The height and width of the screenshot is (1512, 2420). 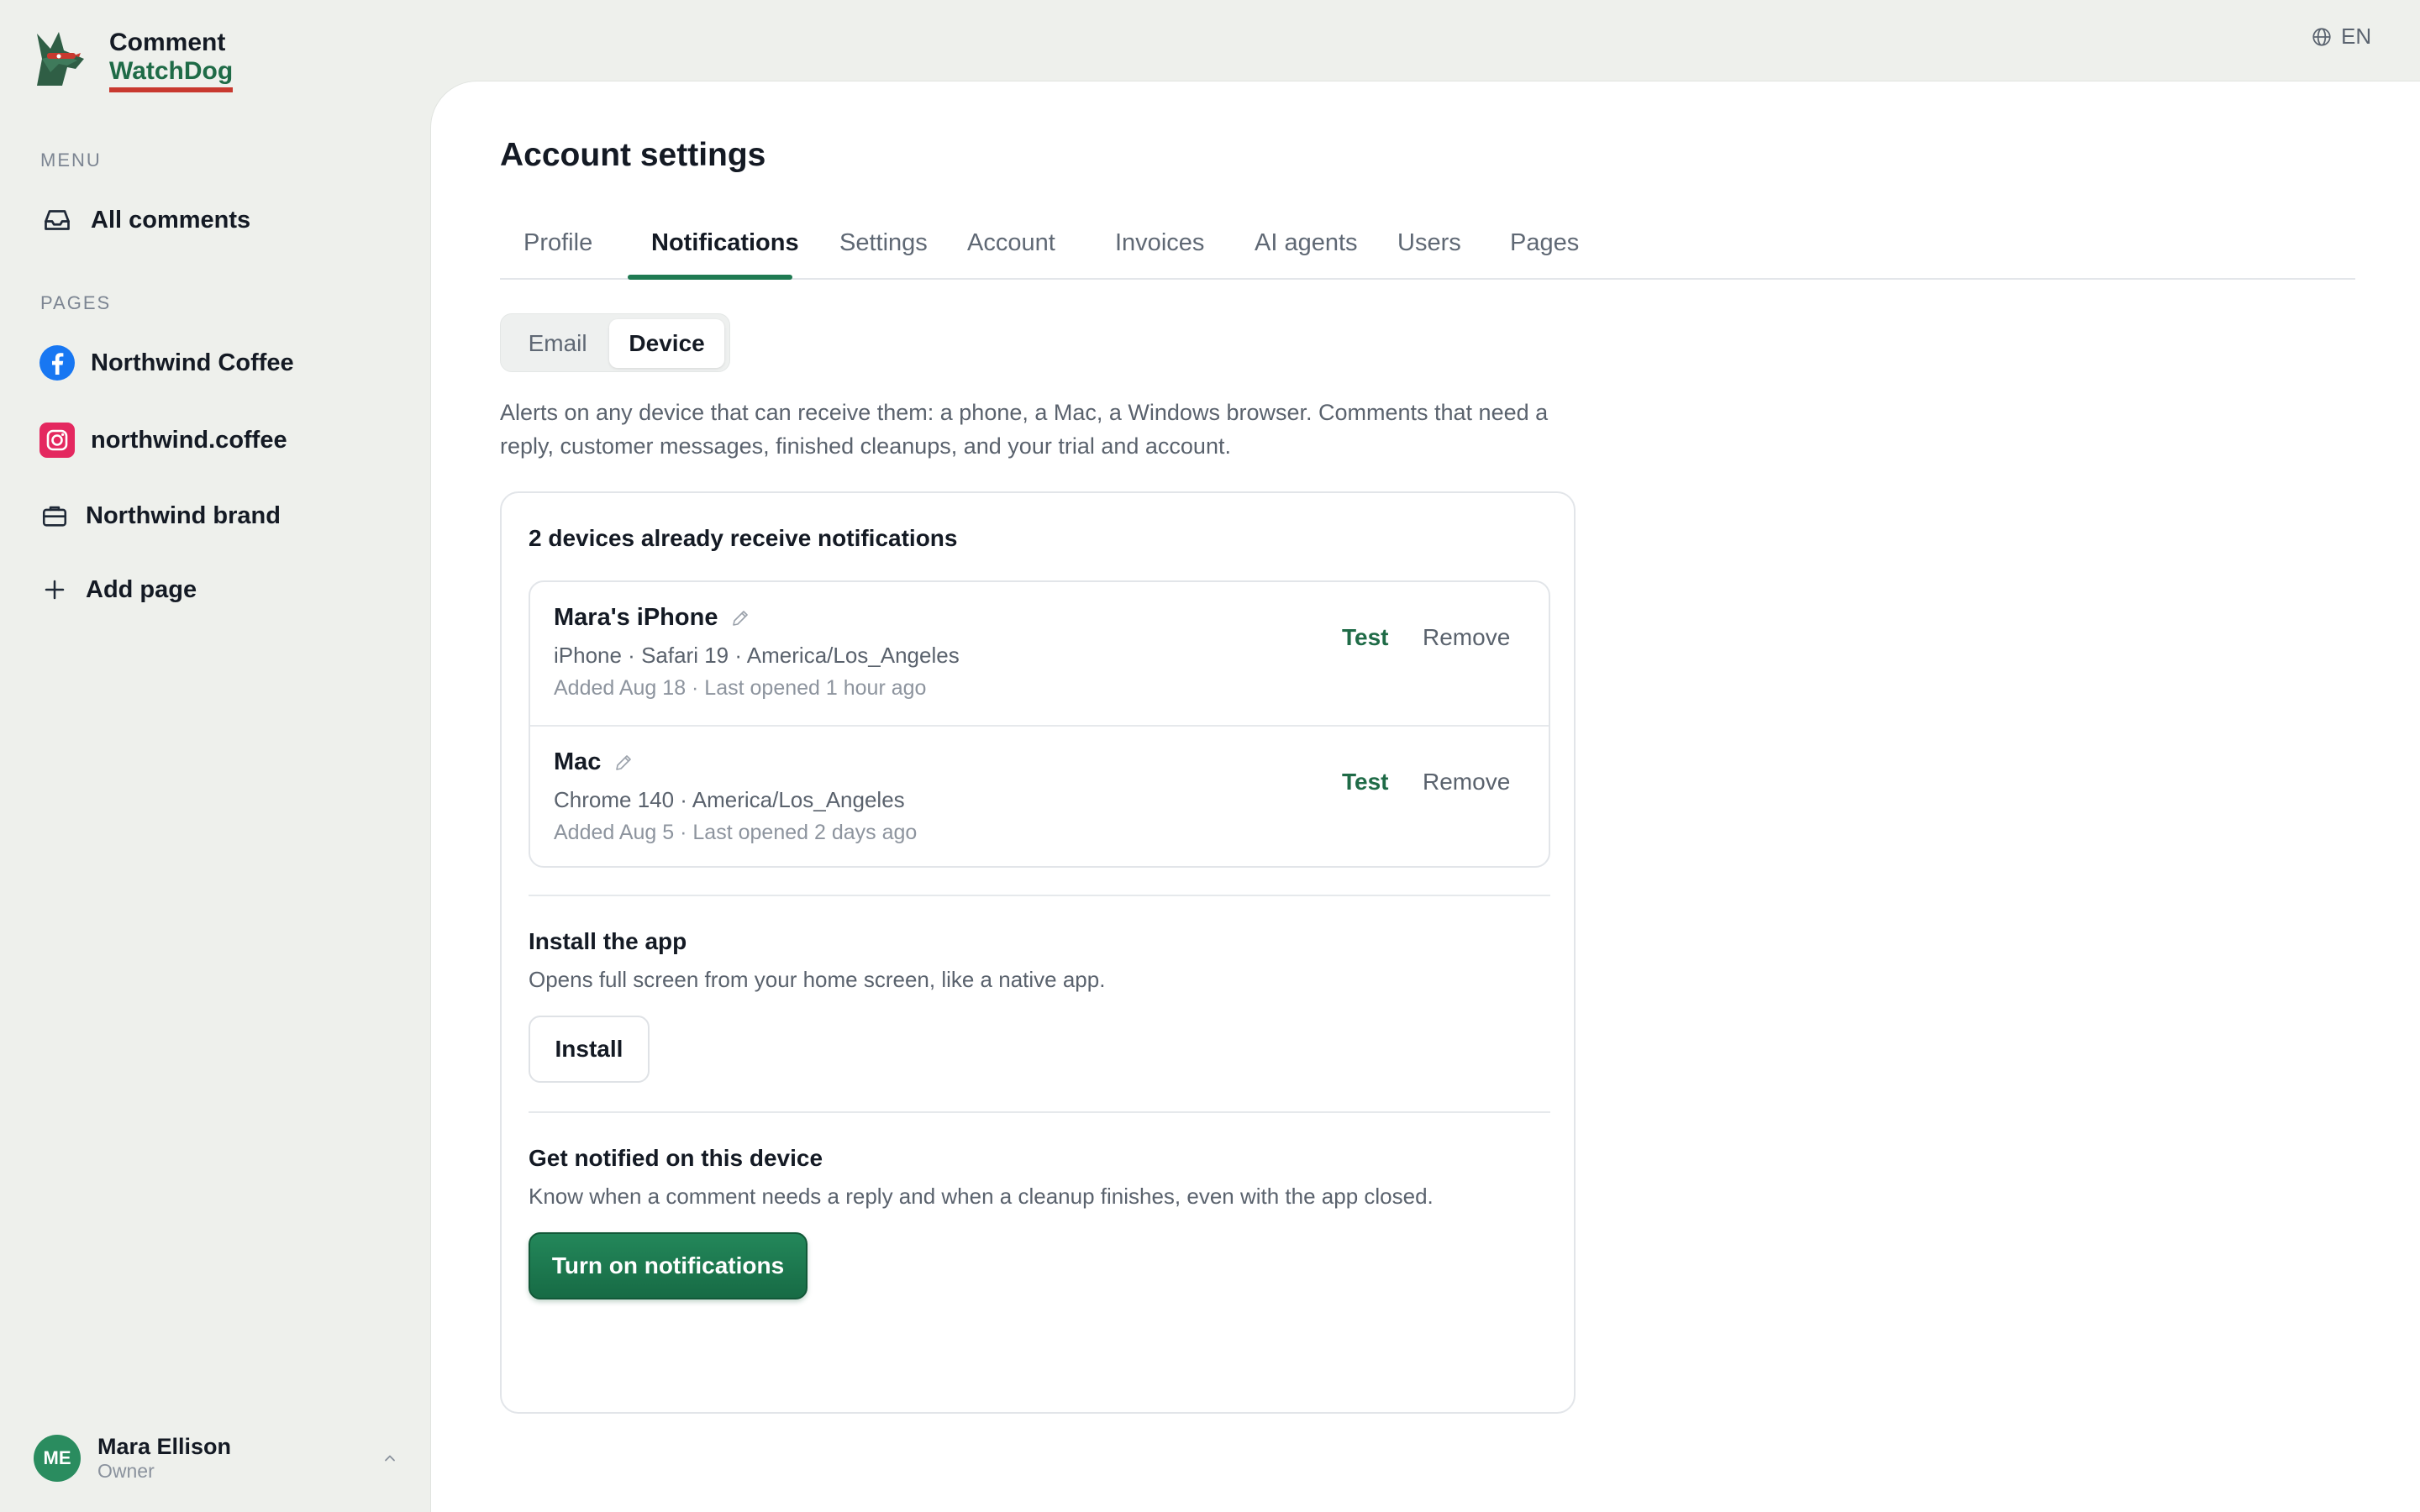 I want to click on user-role: Owner, so click(x=126, y=1471).